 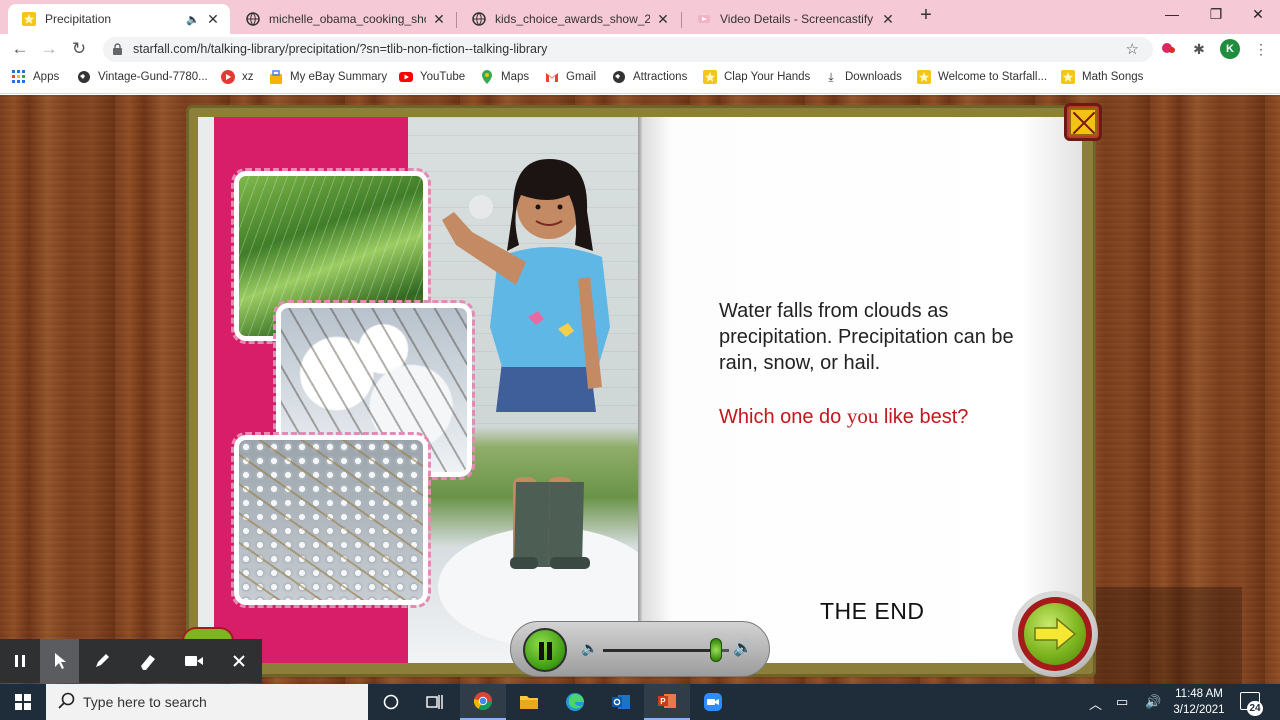 What do you see at coordinates (515, 77) in the screenshot?
I see `bookmark-label: Maps` at bounding box center [515, 77].